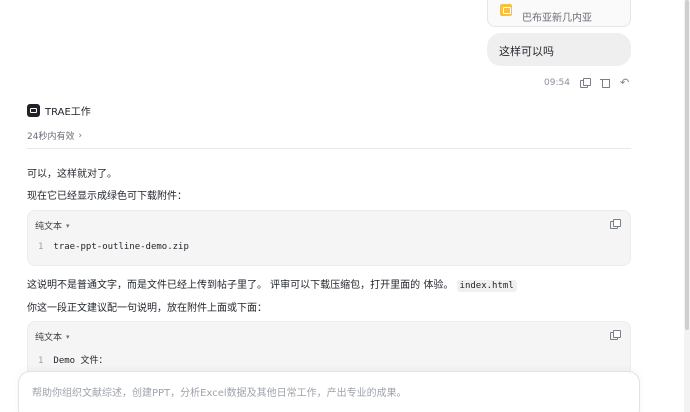 Image resolution: width=690 pixels, height=412 pixels. I want to click on response-line-1: 可以，这样就对了。, so click(72, 174).